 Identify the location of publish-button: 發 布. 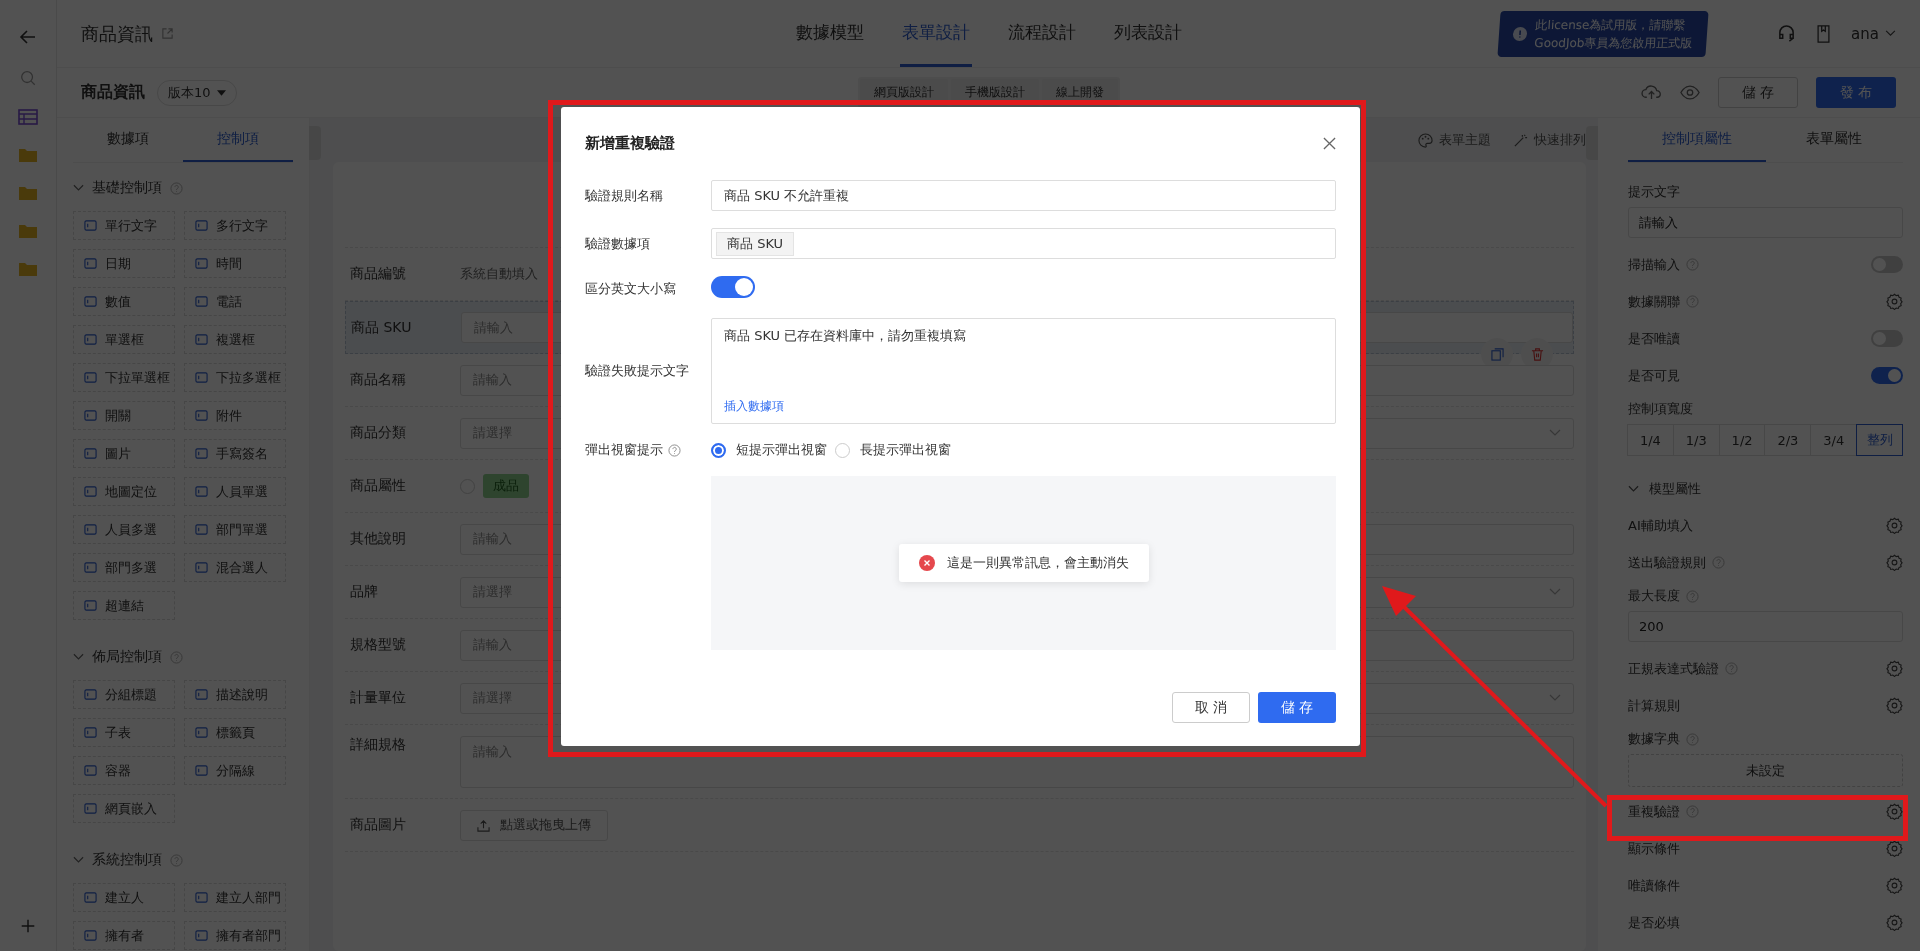
(1856, 92).